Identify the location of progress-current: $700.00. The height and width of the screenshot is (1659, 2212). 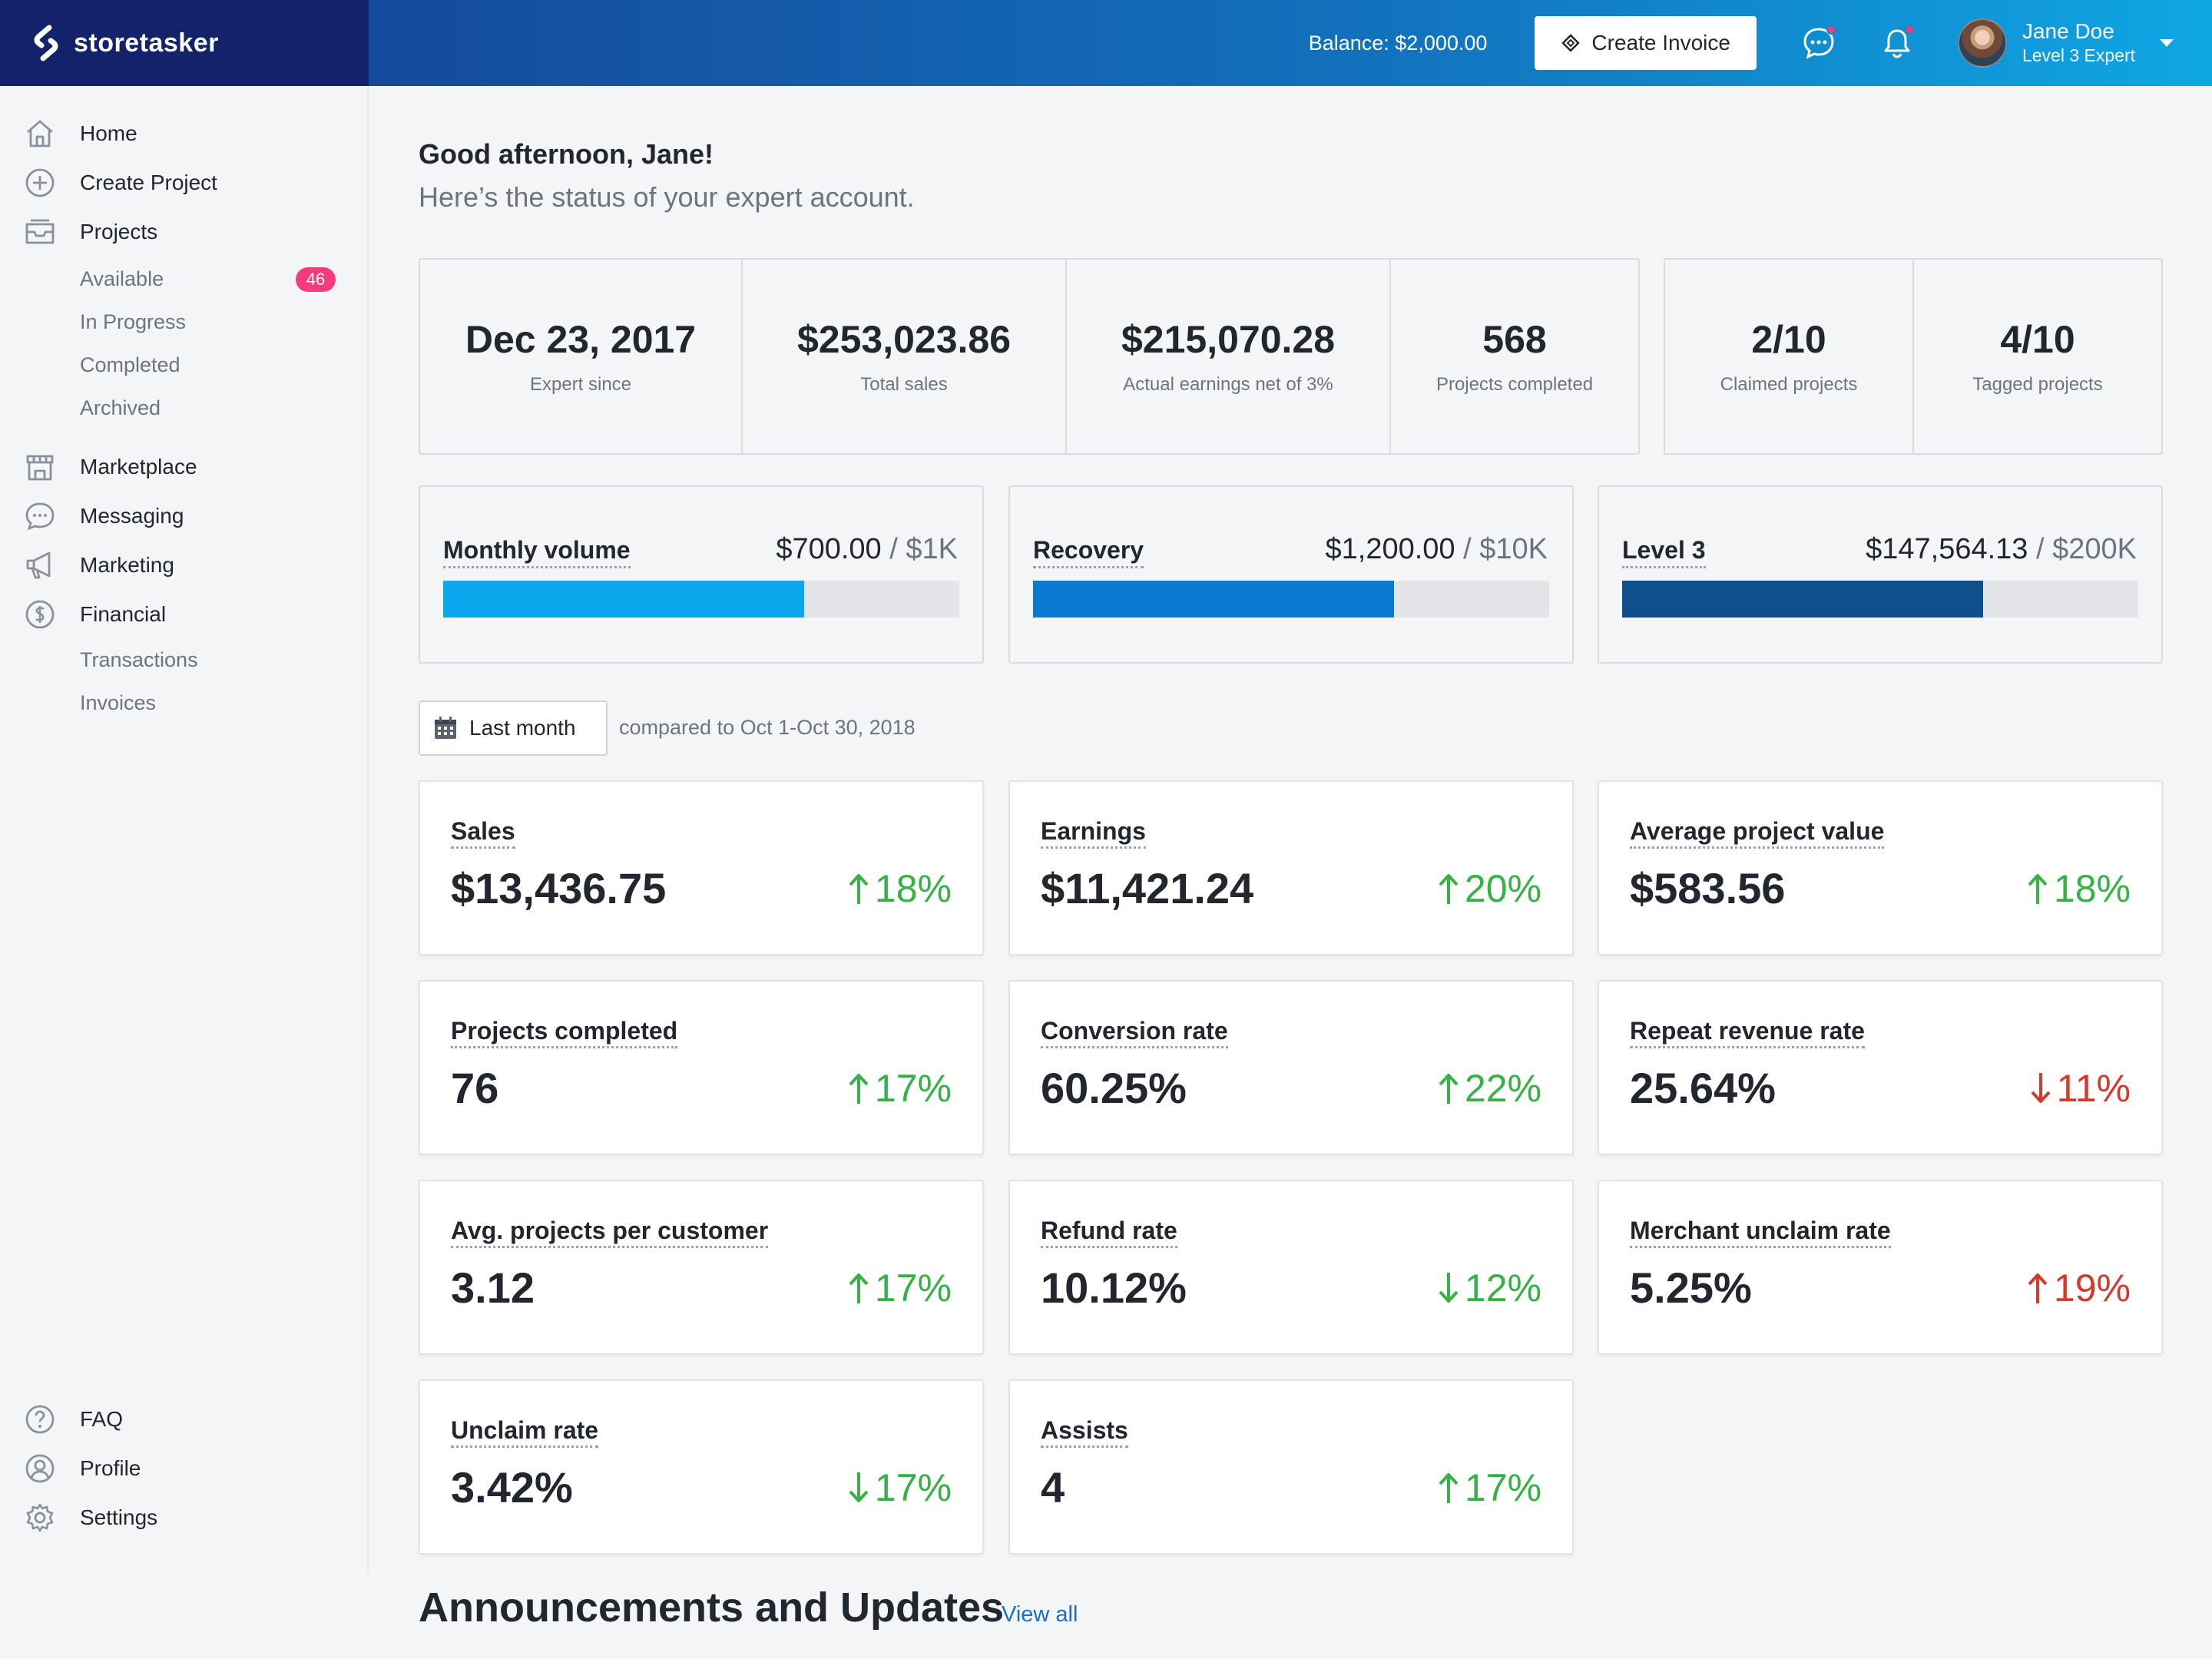
(829, 549).